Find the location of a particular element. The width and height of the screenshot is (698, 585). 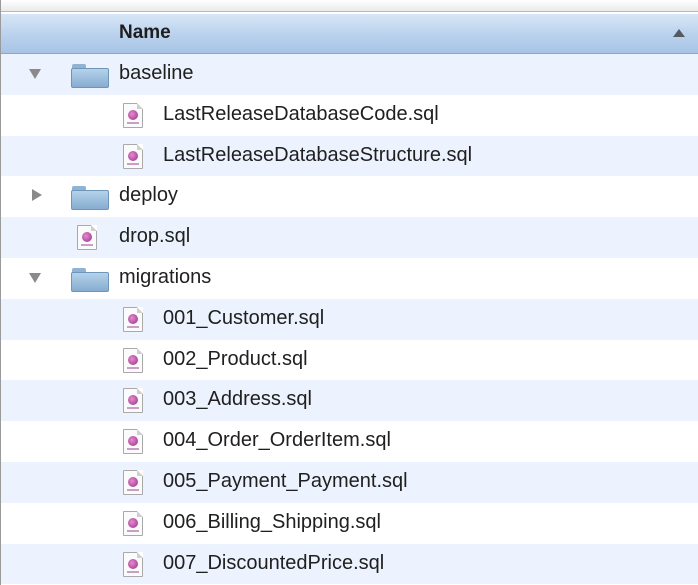

folder-row: migrations is located at coordinates (349, 278).